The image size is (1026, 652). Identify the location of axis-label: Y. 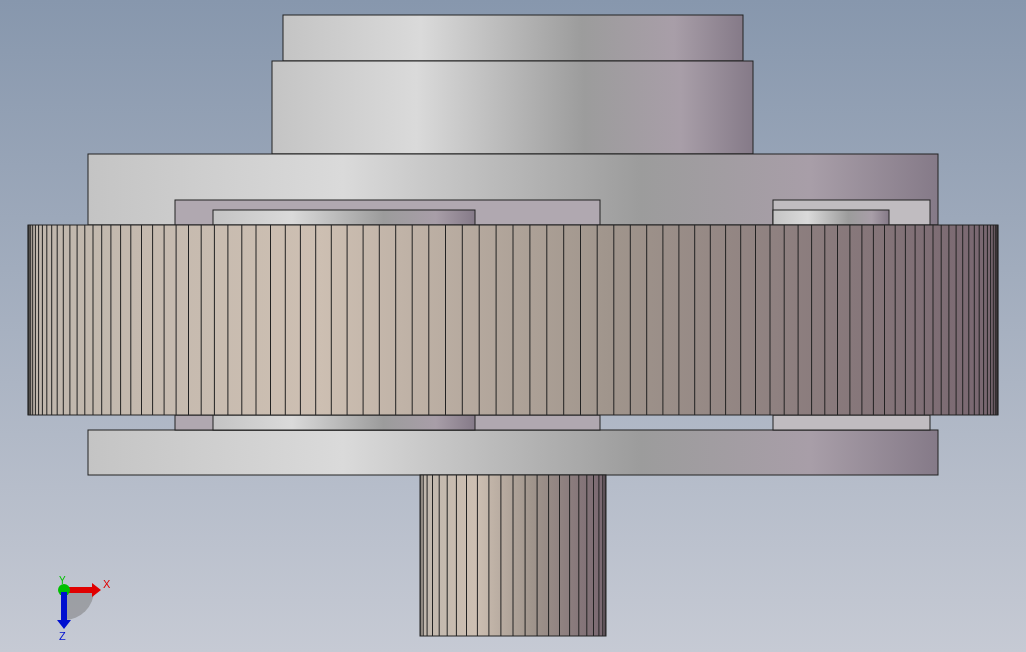
(62, 580).